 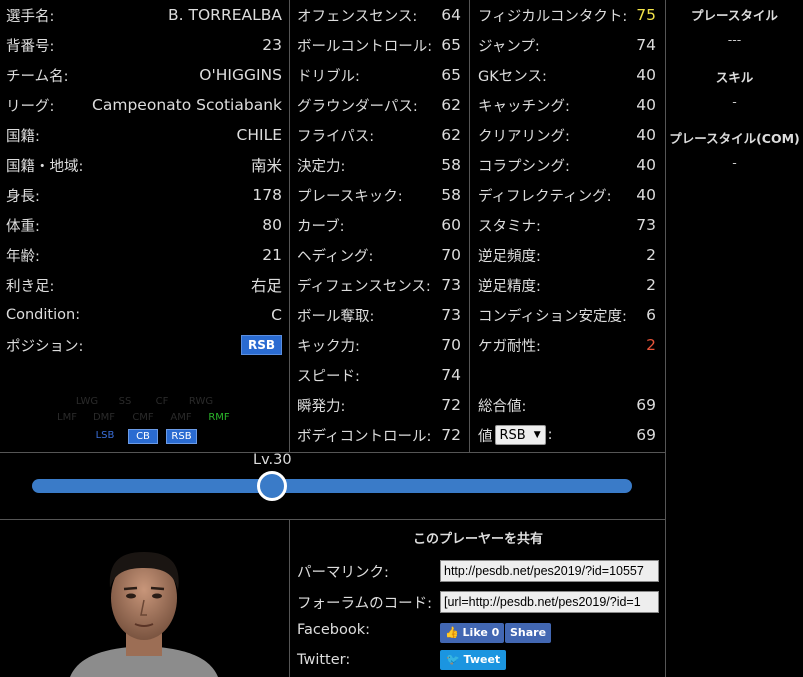 What do you see at coordinates (144, 105) in the screenshot?
I see `profile-row-league: リーグ: Campeonato Scotiabank` at bounding box center [144, 105].